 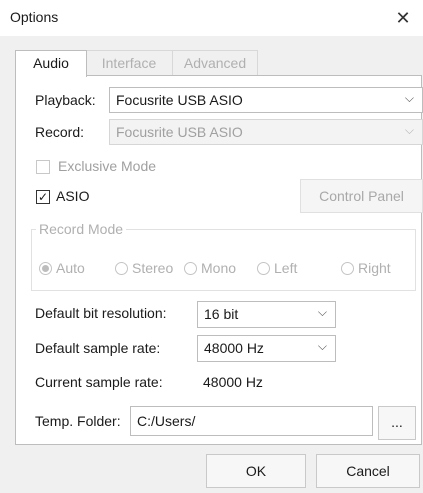 I want to click on playback-select: Focusrite USB ASIO ⌵, so click(x=266, y=100).